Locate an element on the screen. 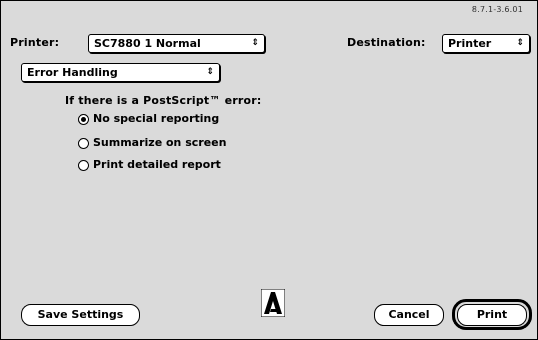 This screenshot has height=340, width=538. radio-label: Summarize on screen is located at coordinates (160, 142).